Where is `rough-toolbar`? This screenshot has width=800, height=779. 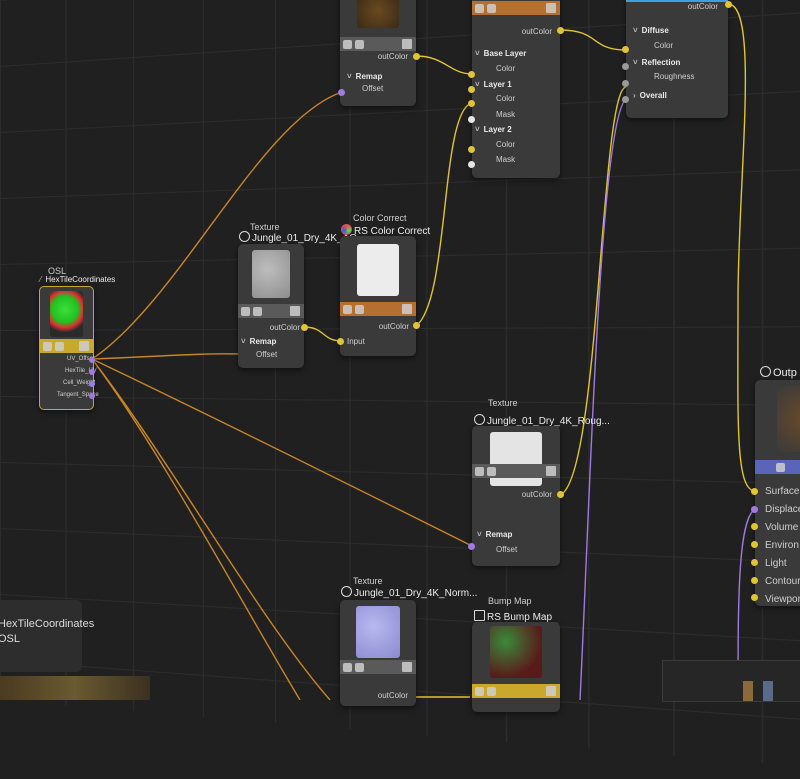
rough-toolbar is located at coordinates (516, 471).